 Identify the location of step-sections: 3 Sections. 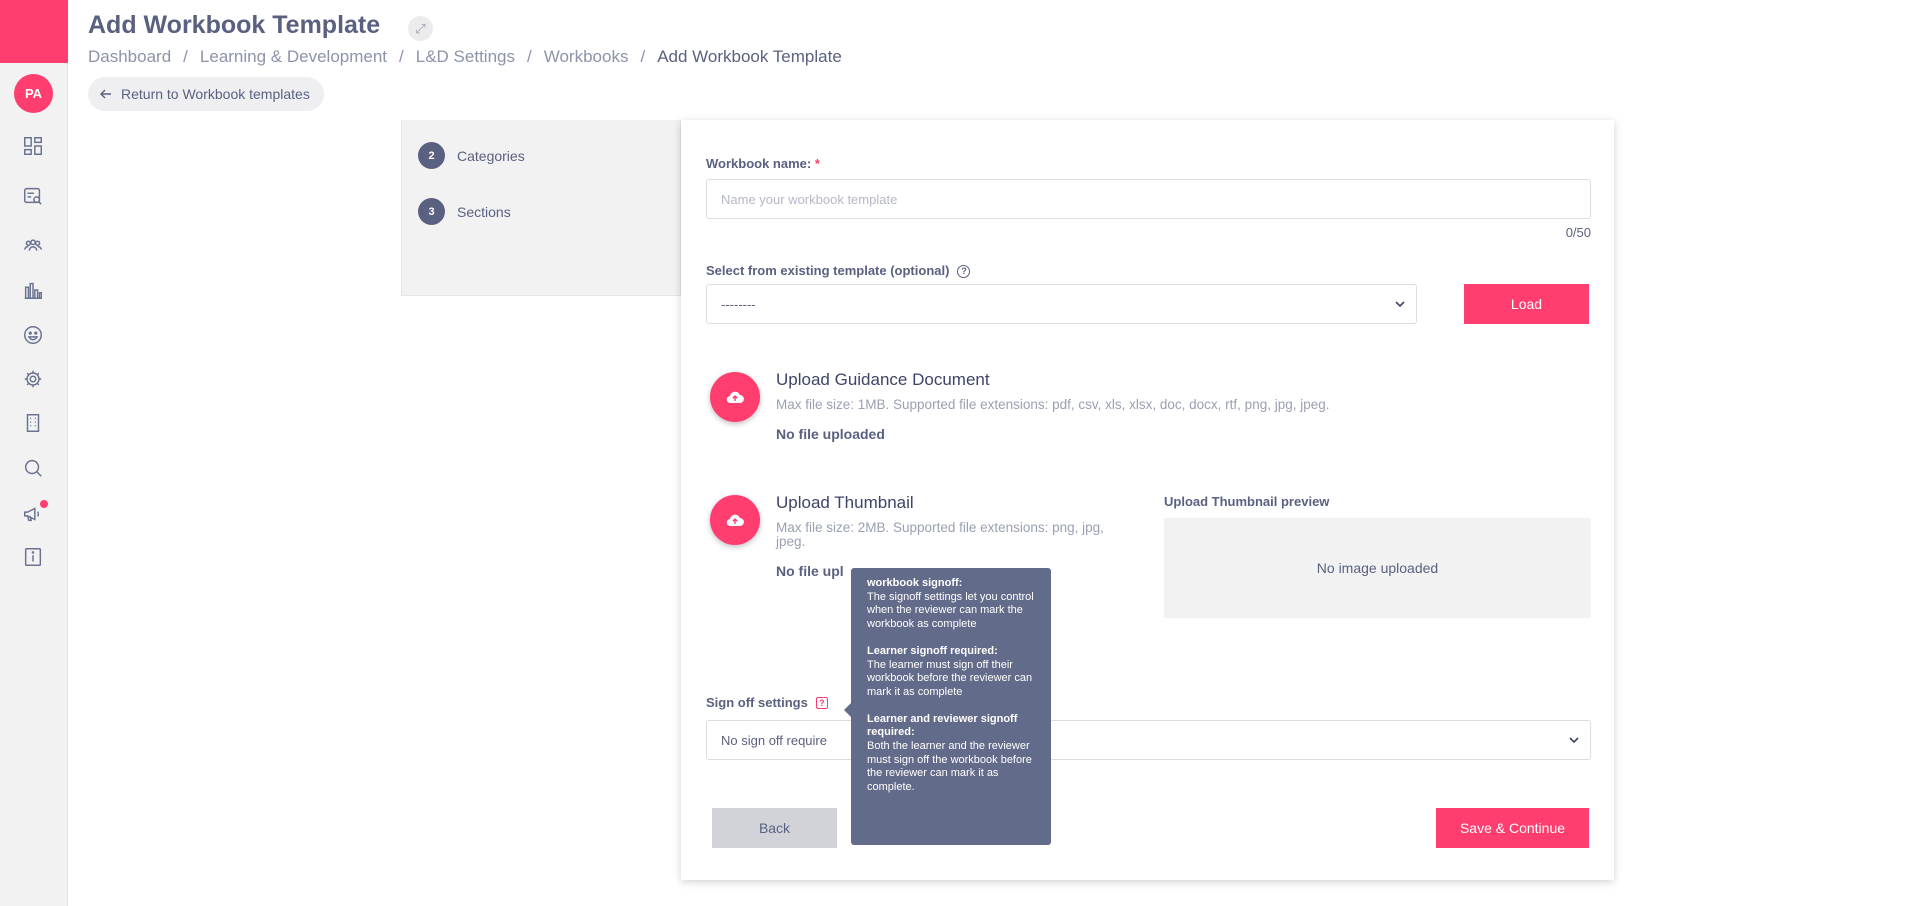
(464, 211).